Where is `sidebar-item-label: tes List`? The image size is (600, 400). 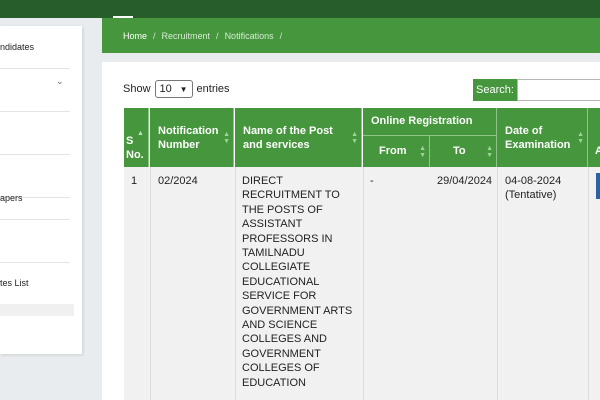 sidebar-item-label: tes List is located at coordinates (14, 283).